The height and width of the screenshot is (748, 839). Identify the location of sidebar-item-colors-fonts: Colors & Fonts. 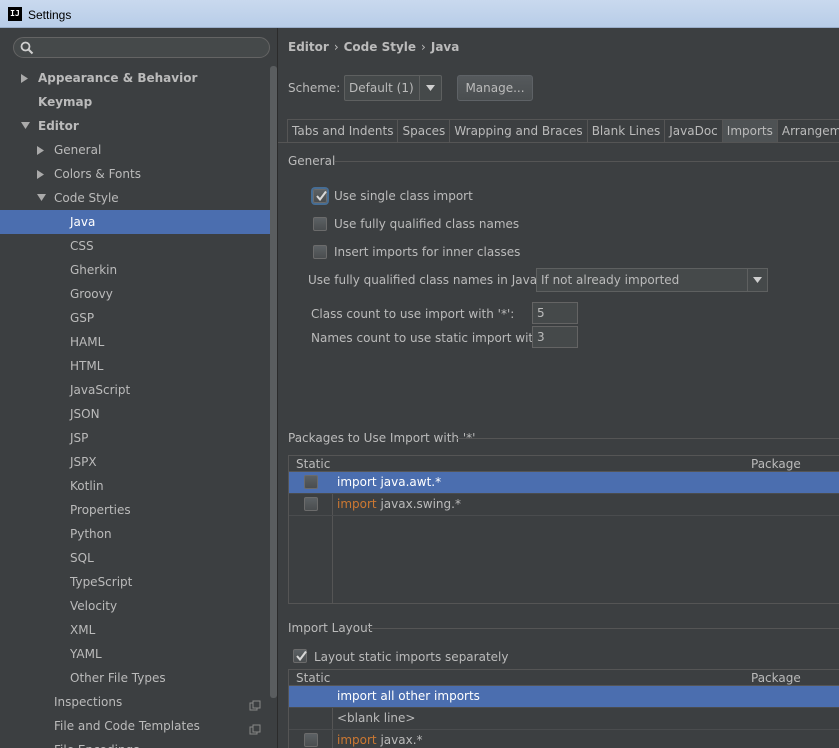
(135, 174).